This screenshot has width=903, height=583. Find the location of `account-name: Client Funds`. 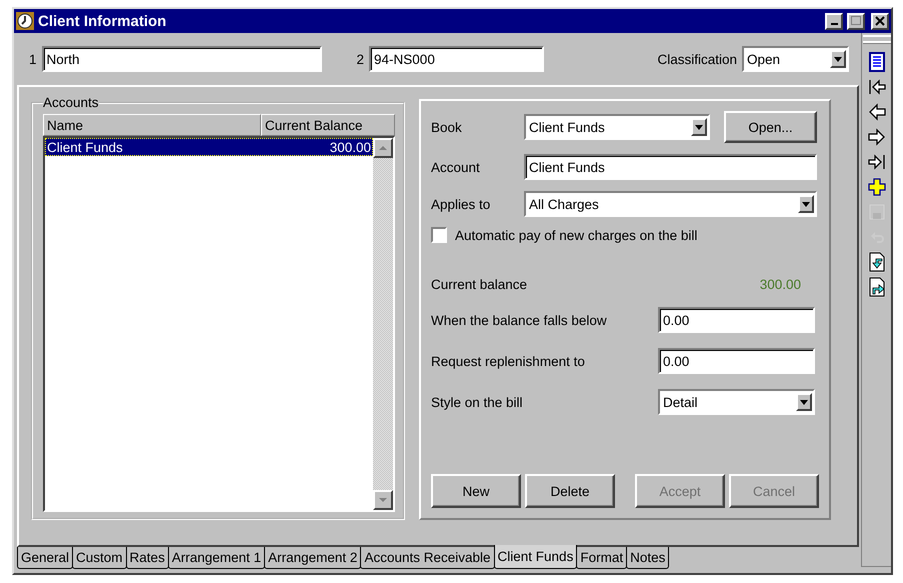

account-name: Client Funds is located at coordinates (85, 147).